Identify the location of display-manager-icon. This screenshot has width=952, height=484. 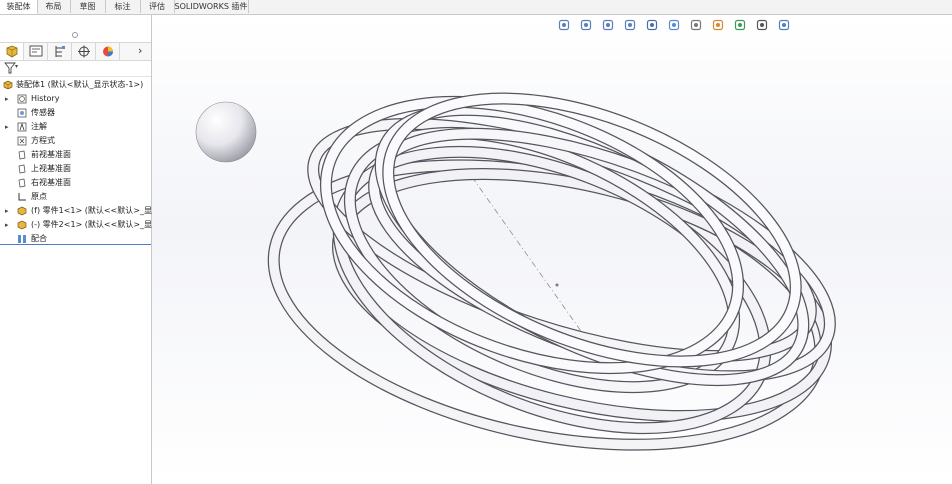
(108, 51).